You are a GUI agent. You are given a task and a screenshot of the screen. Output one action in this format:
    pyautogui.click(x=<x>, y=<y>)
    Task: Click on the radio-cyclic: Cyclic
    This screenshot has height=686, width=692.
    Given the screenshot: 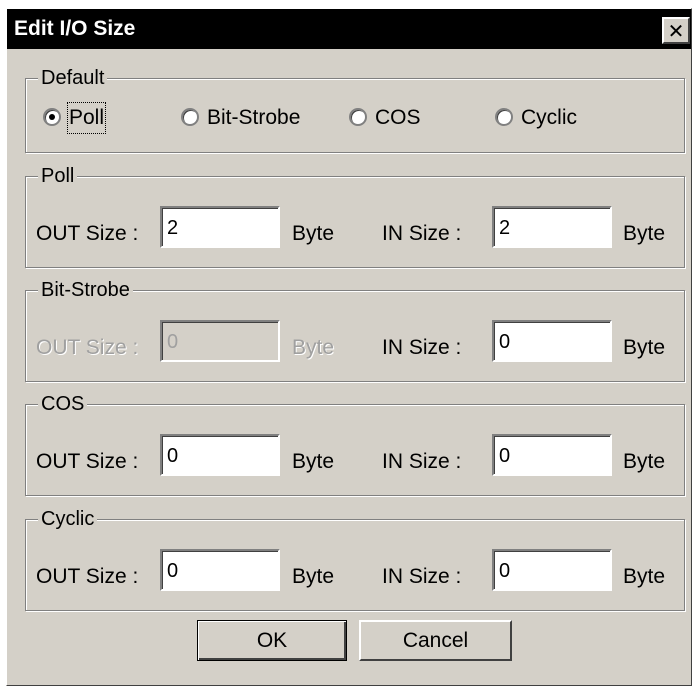 What is the action you would take?
    pyautogui.click(x=545, y=118)
    